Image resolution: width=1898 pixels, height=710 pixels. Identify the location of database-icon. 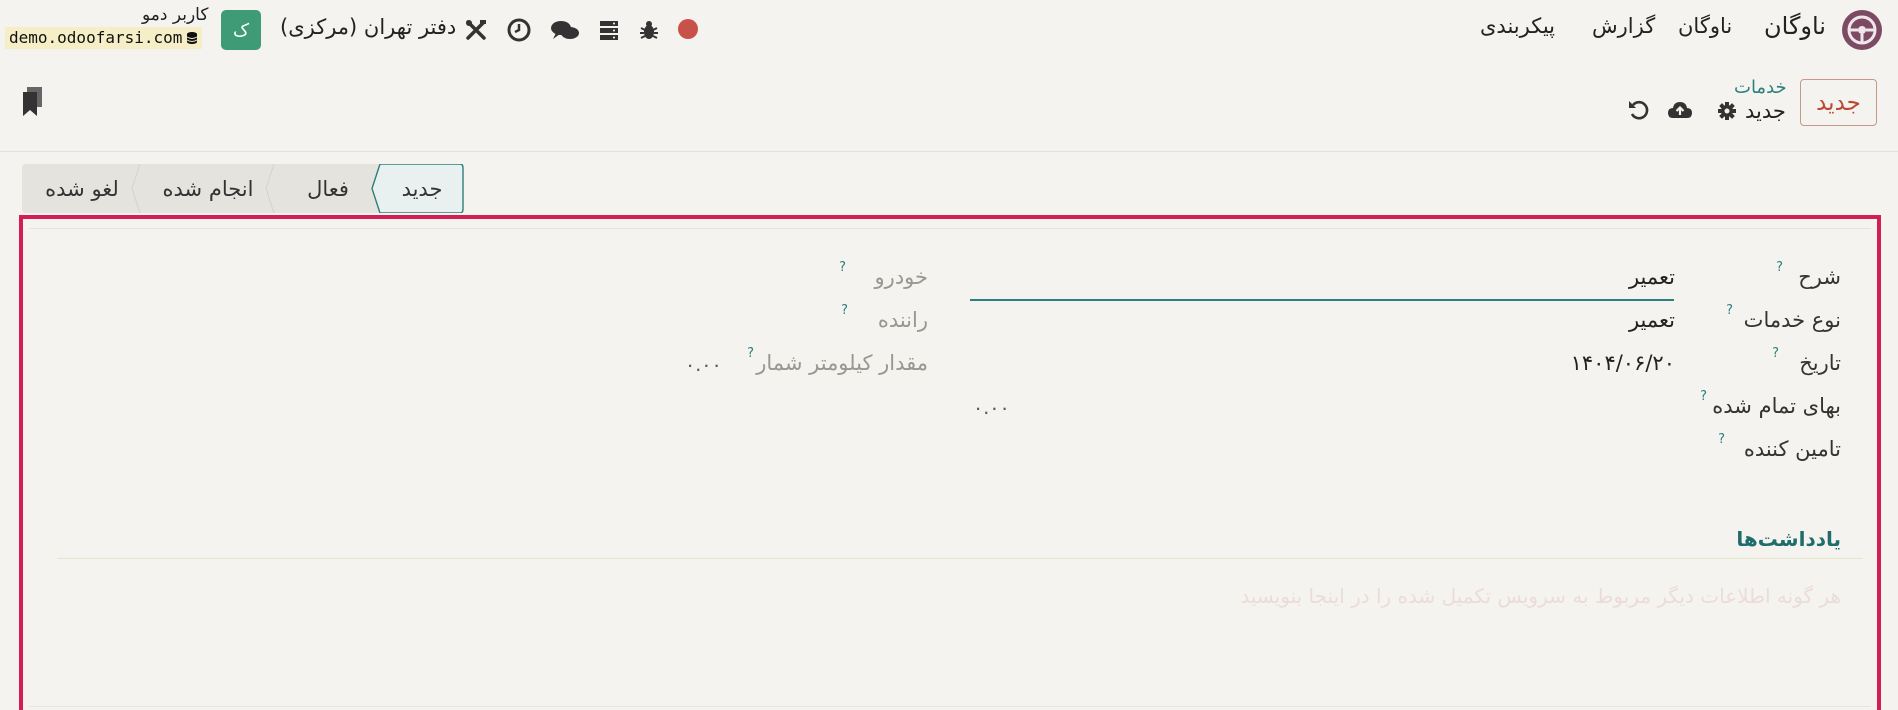
(192, 38).